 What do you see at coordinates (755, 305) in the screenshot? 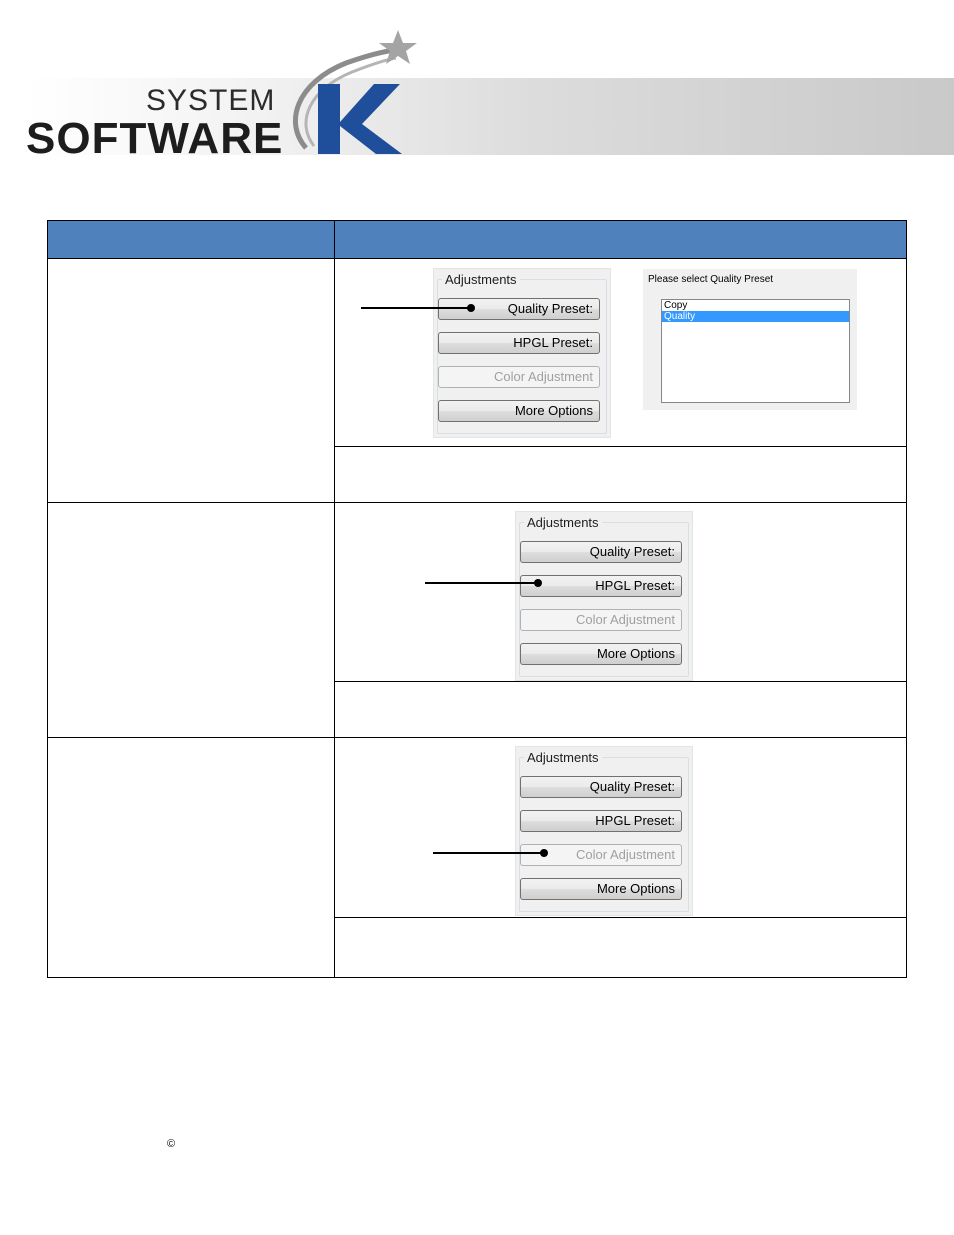
I see `list-item: Copy` at bounding box center [755, 305].